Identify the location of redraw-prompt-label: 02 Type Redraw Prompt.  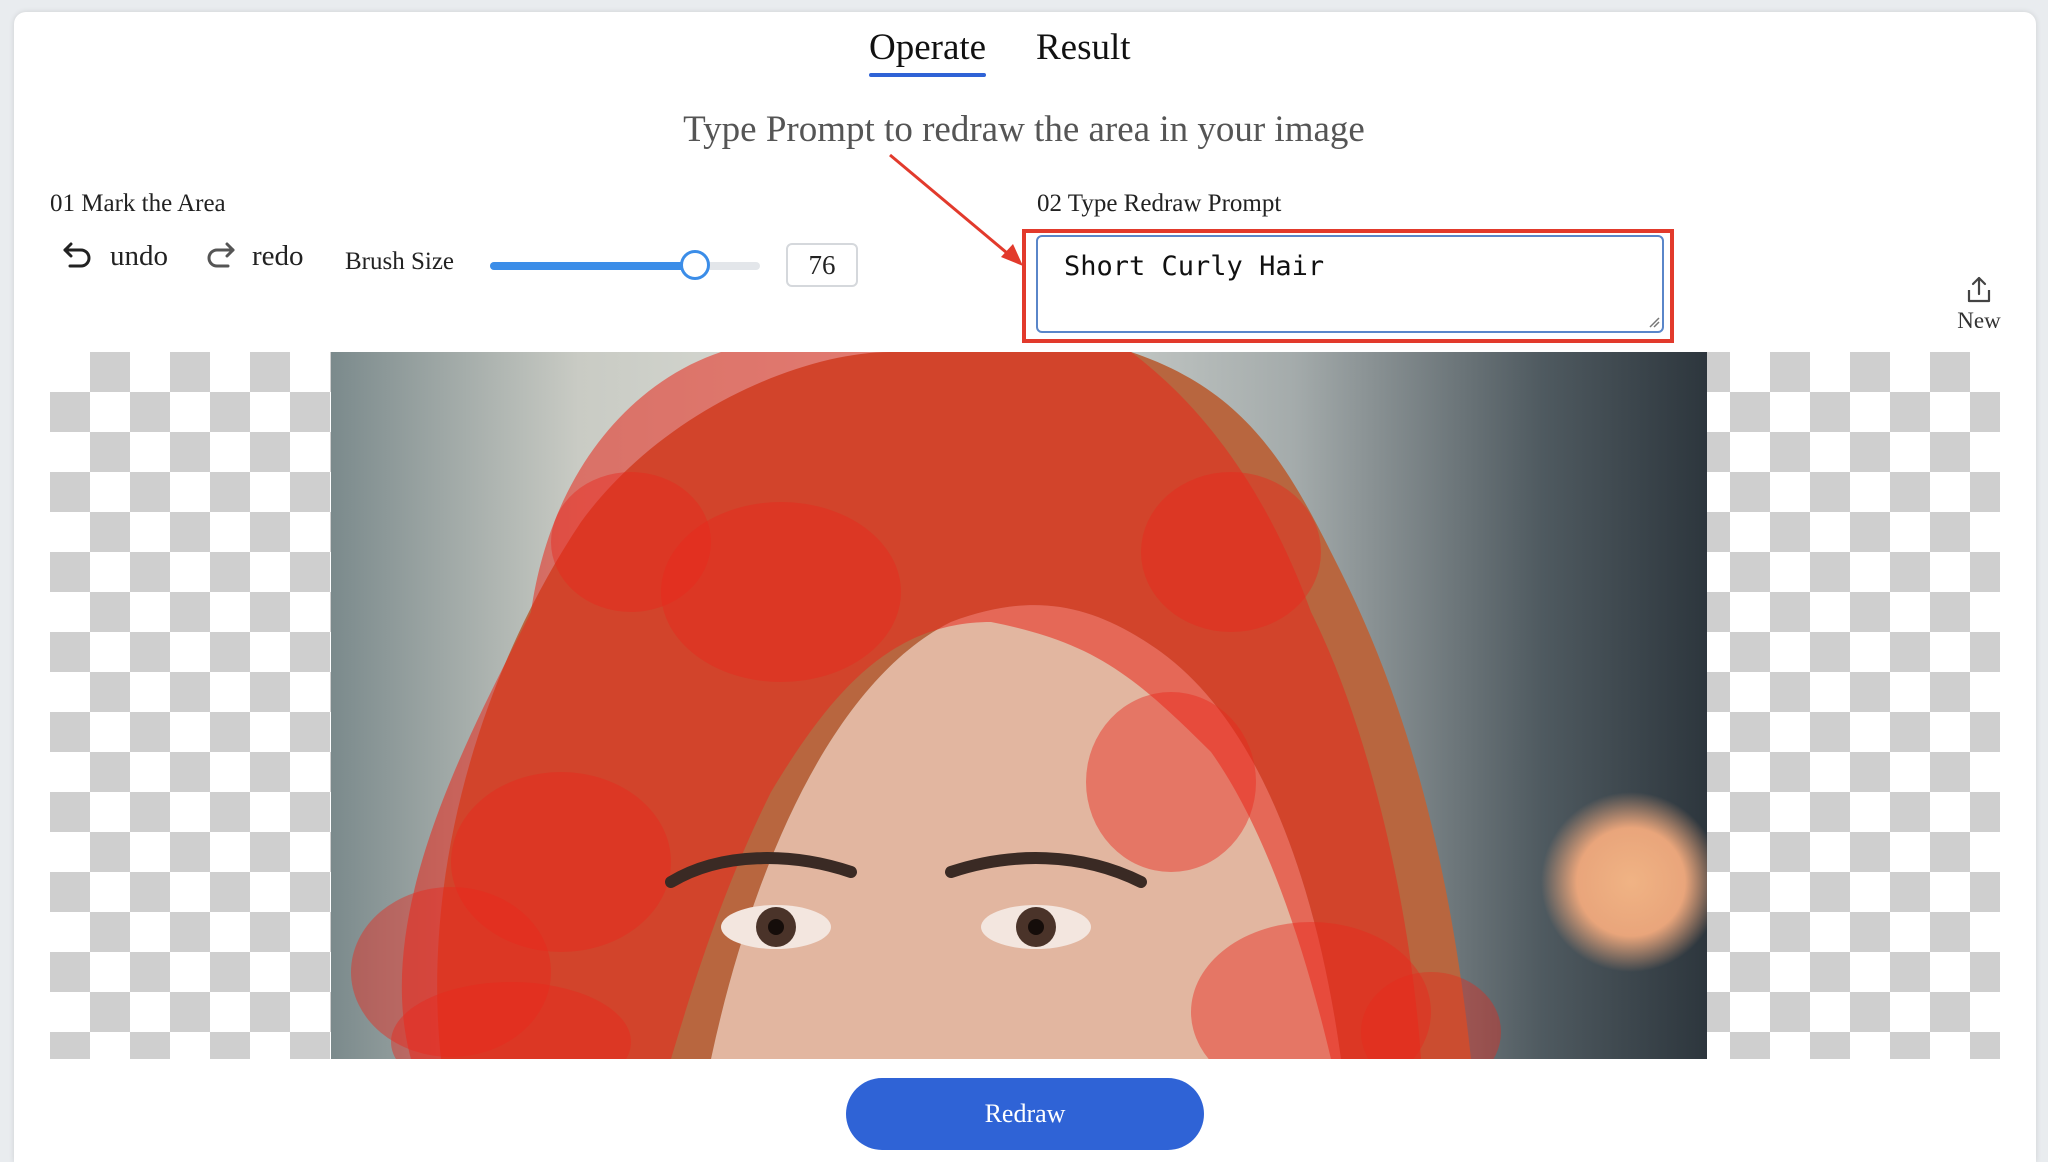
(1159, 203).